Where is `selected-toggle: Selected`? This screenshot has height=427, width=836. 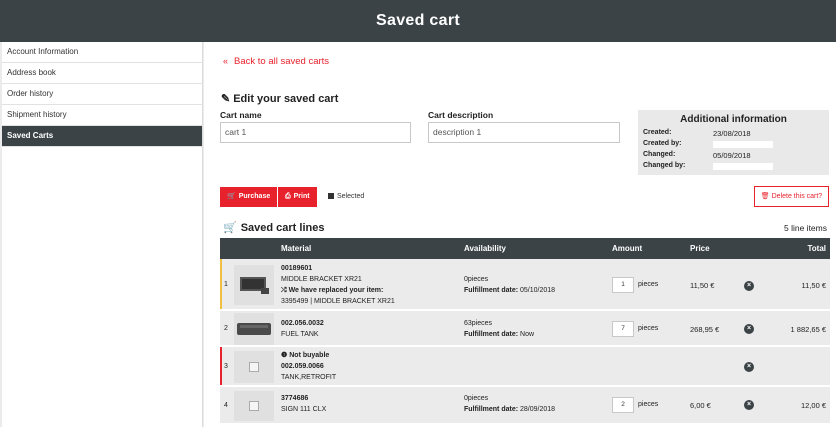 selected-toggle: Selected is located at coordinates (346, 196).